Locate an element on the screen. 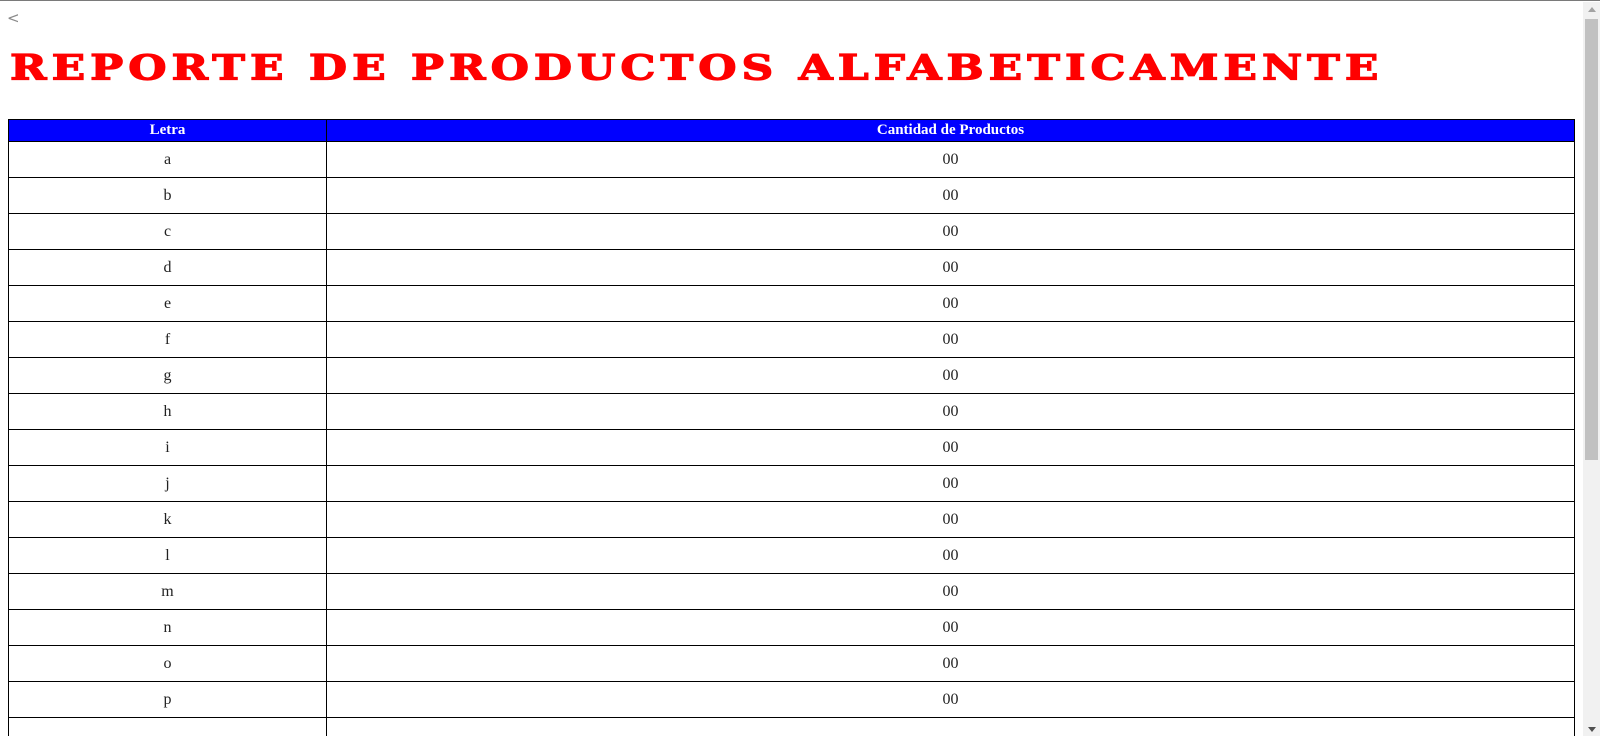 The width and height of the screenshot is (1600, 736). table-row: m 00 is located at coordinates (791, 591).